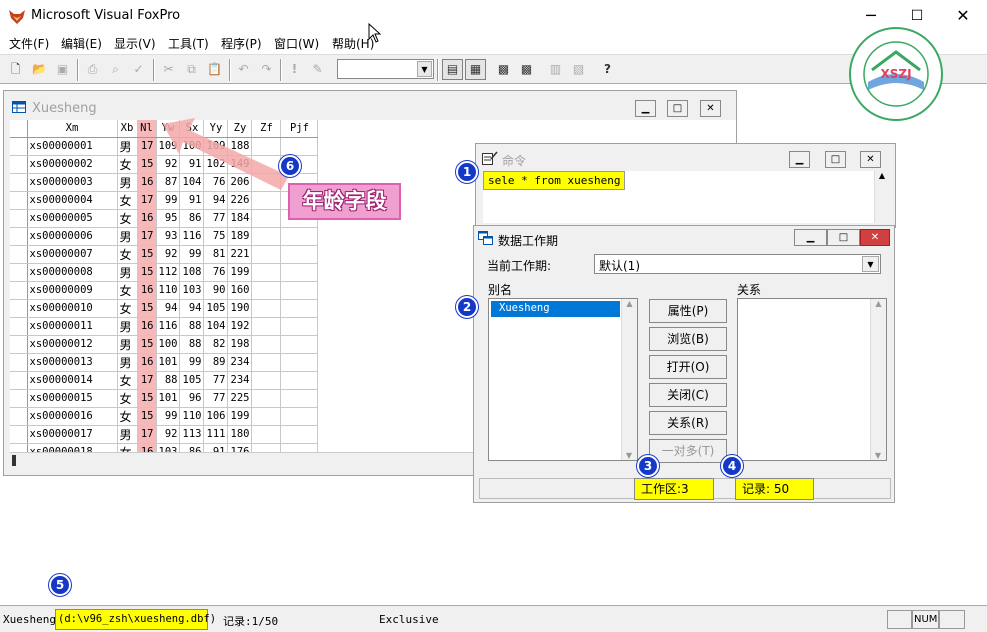 The image size is (987, 632). What do you see at coordinates (240, 290) in the screenshot?
I see `cell-zy: 160` at bounding box center [240, 290].